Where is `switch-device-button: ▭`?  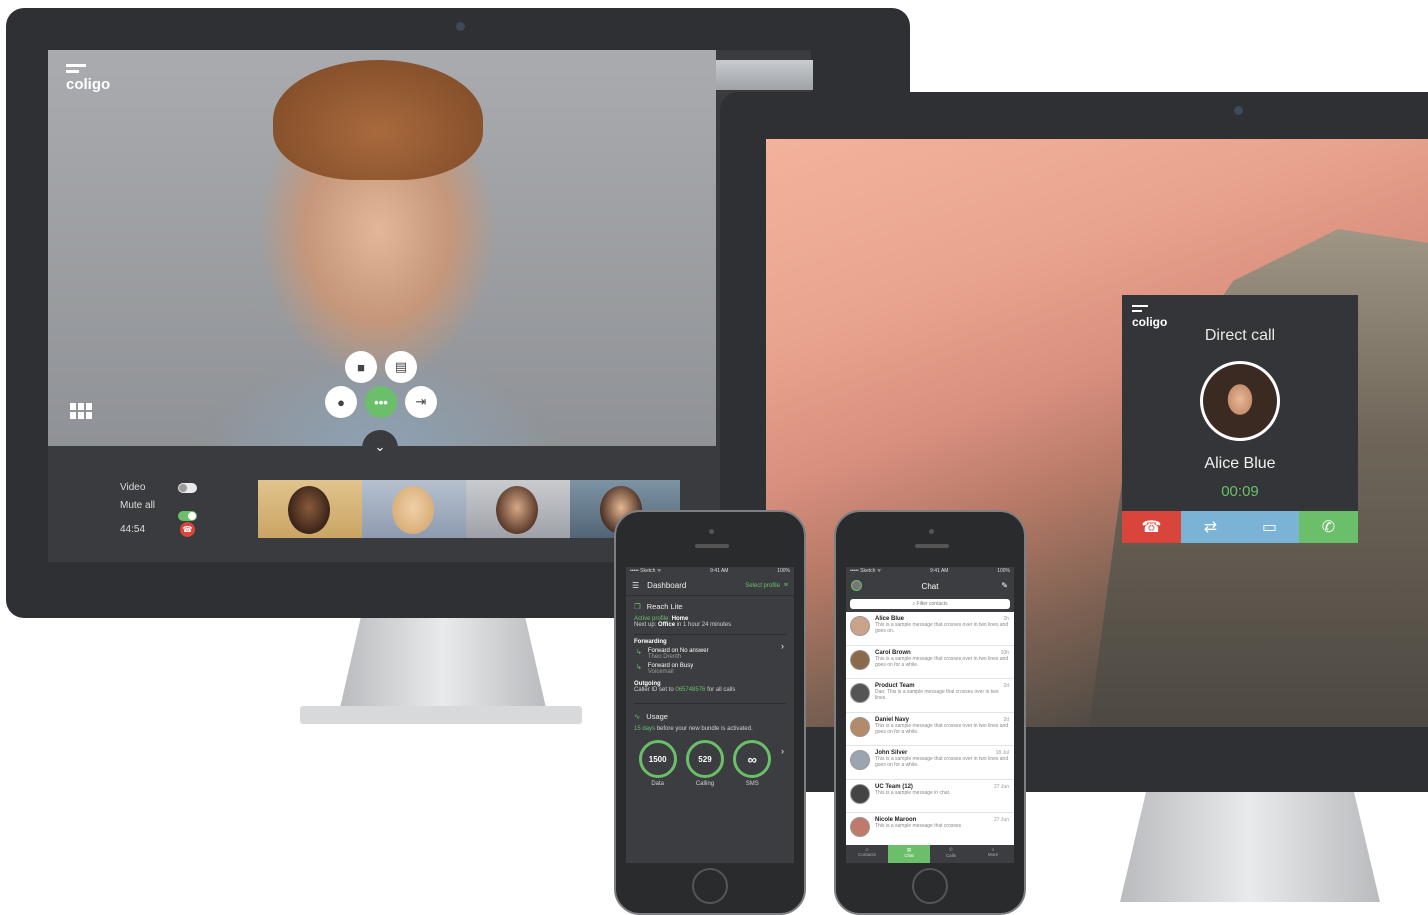
switch-device-button: ▭ is located at coordinates (1269, 527).